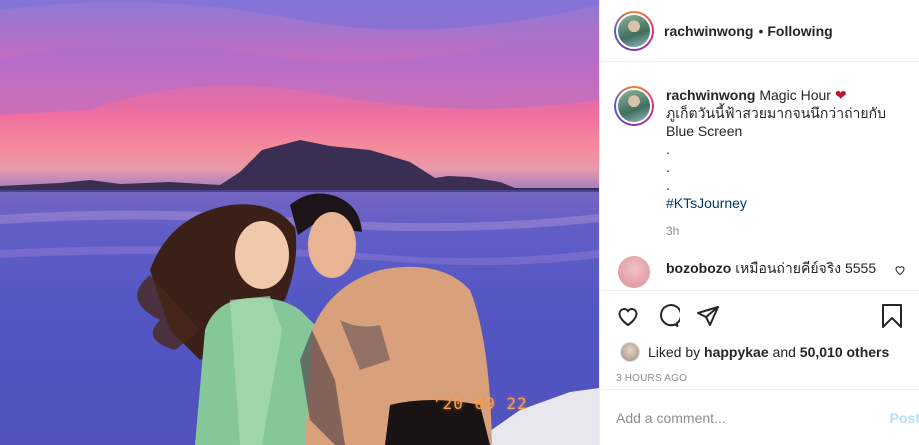  What do you see at coordinates (892, 316) in the screenshot?
I see `bookmark-icon` at bounding box center [892, 316].